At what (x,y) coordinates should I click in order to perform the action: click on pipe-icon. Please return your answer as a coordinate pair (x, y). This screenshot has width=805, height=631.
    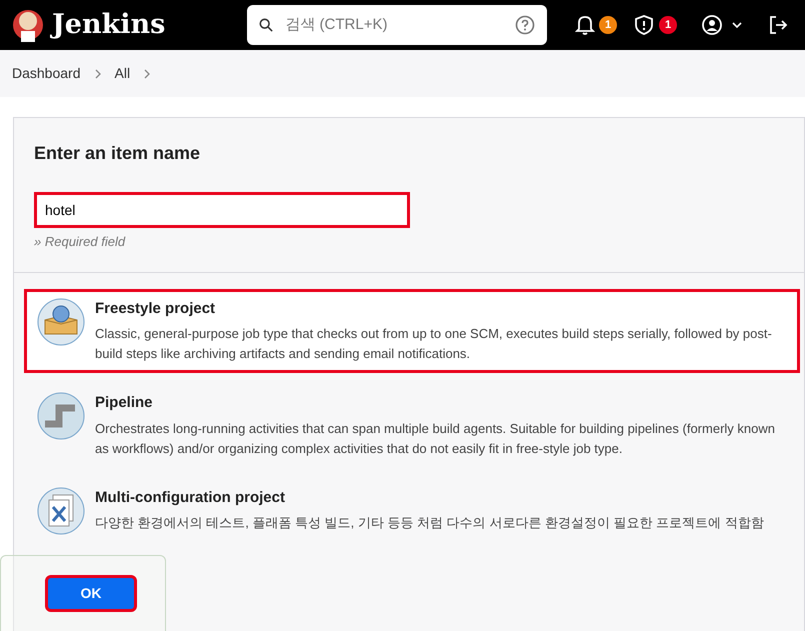
    Looking at the image, I should click on (61, 416).